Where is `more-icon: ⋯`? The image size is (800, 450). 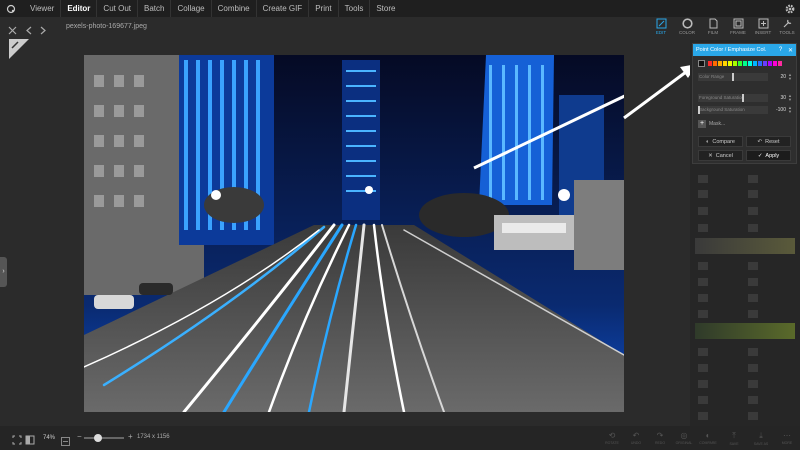
more-icon: ⋯ is located at coordinates (787, 435).